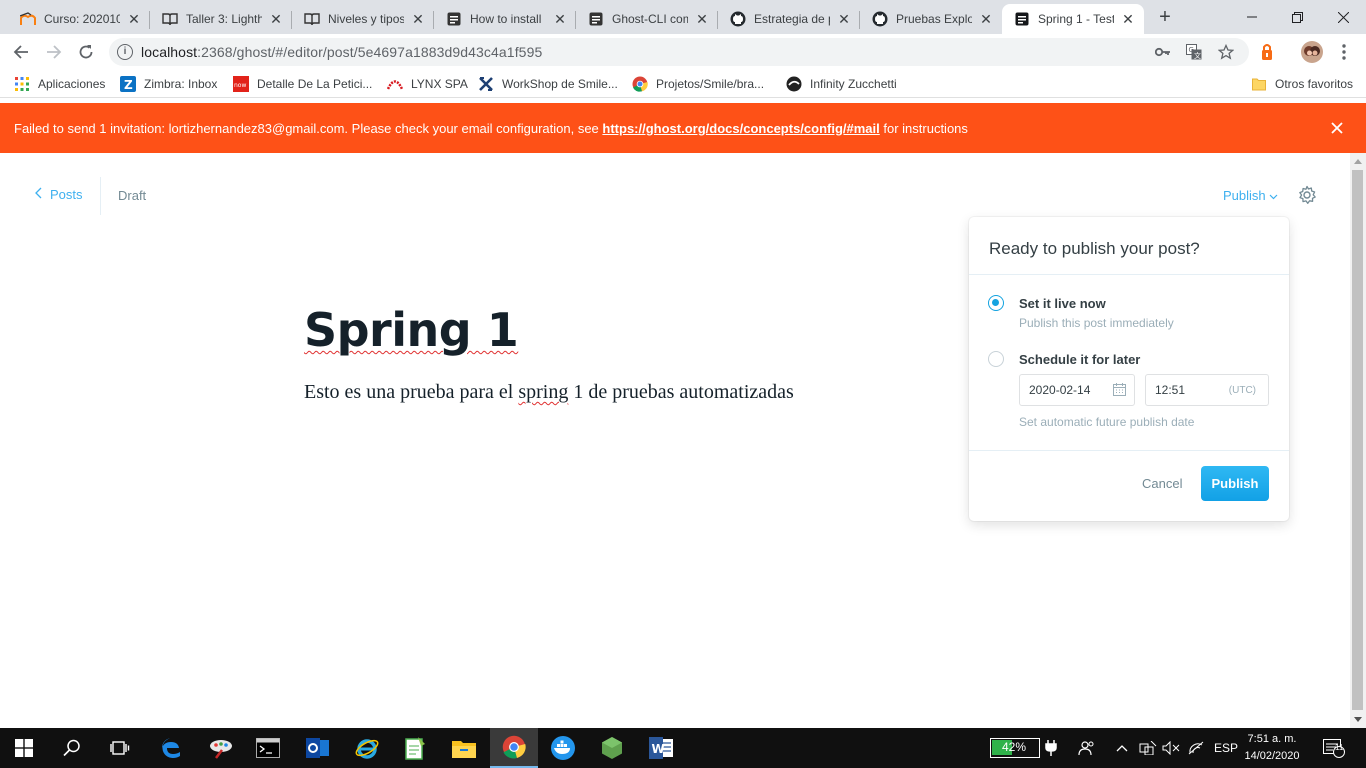 This screenshot has width=1366, height=768. Describe the element at coordinates (240, 85) in the screenshot. I see `svg-text: now` at that location.